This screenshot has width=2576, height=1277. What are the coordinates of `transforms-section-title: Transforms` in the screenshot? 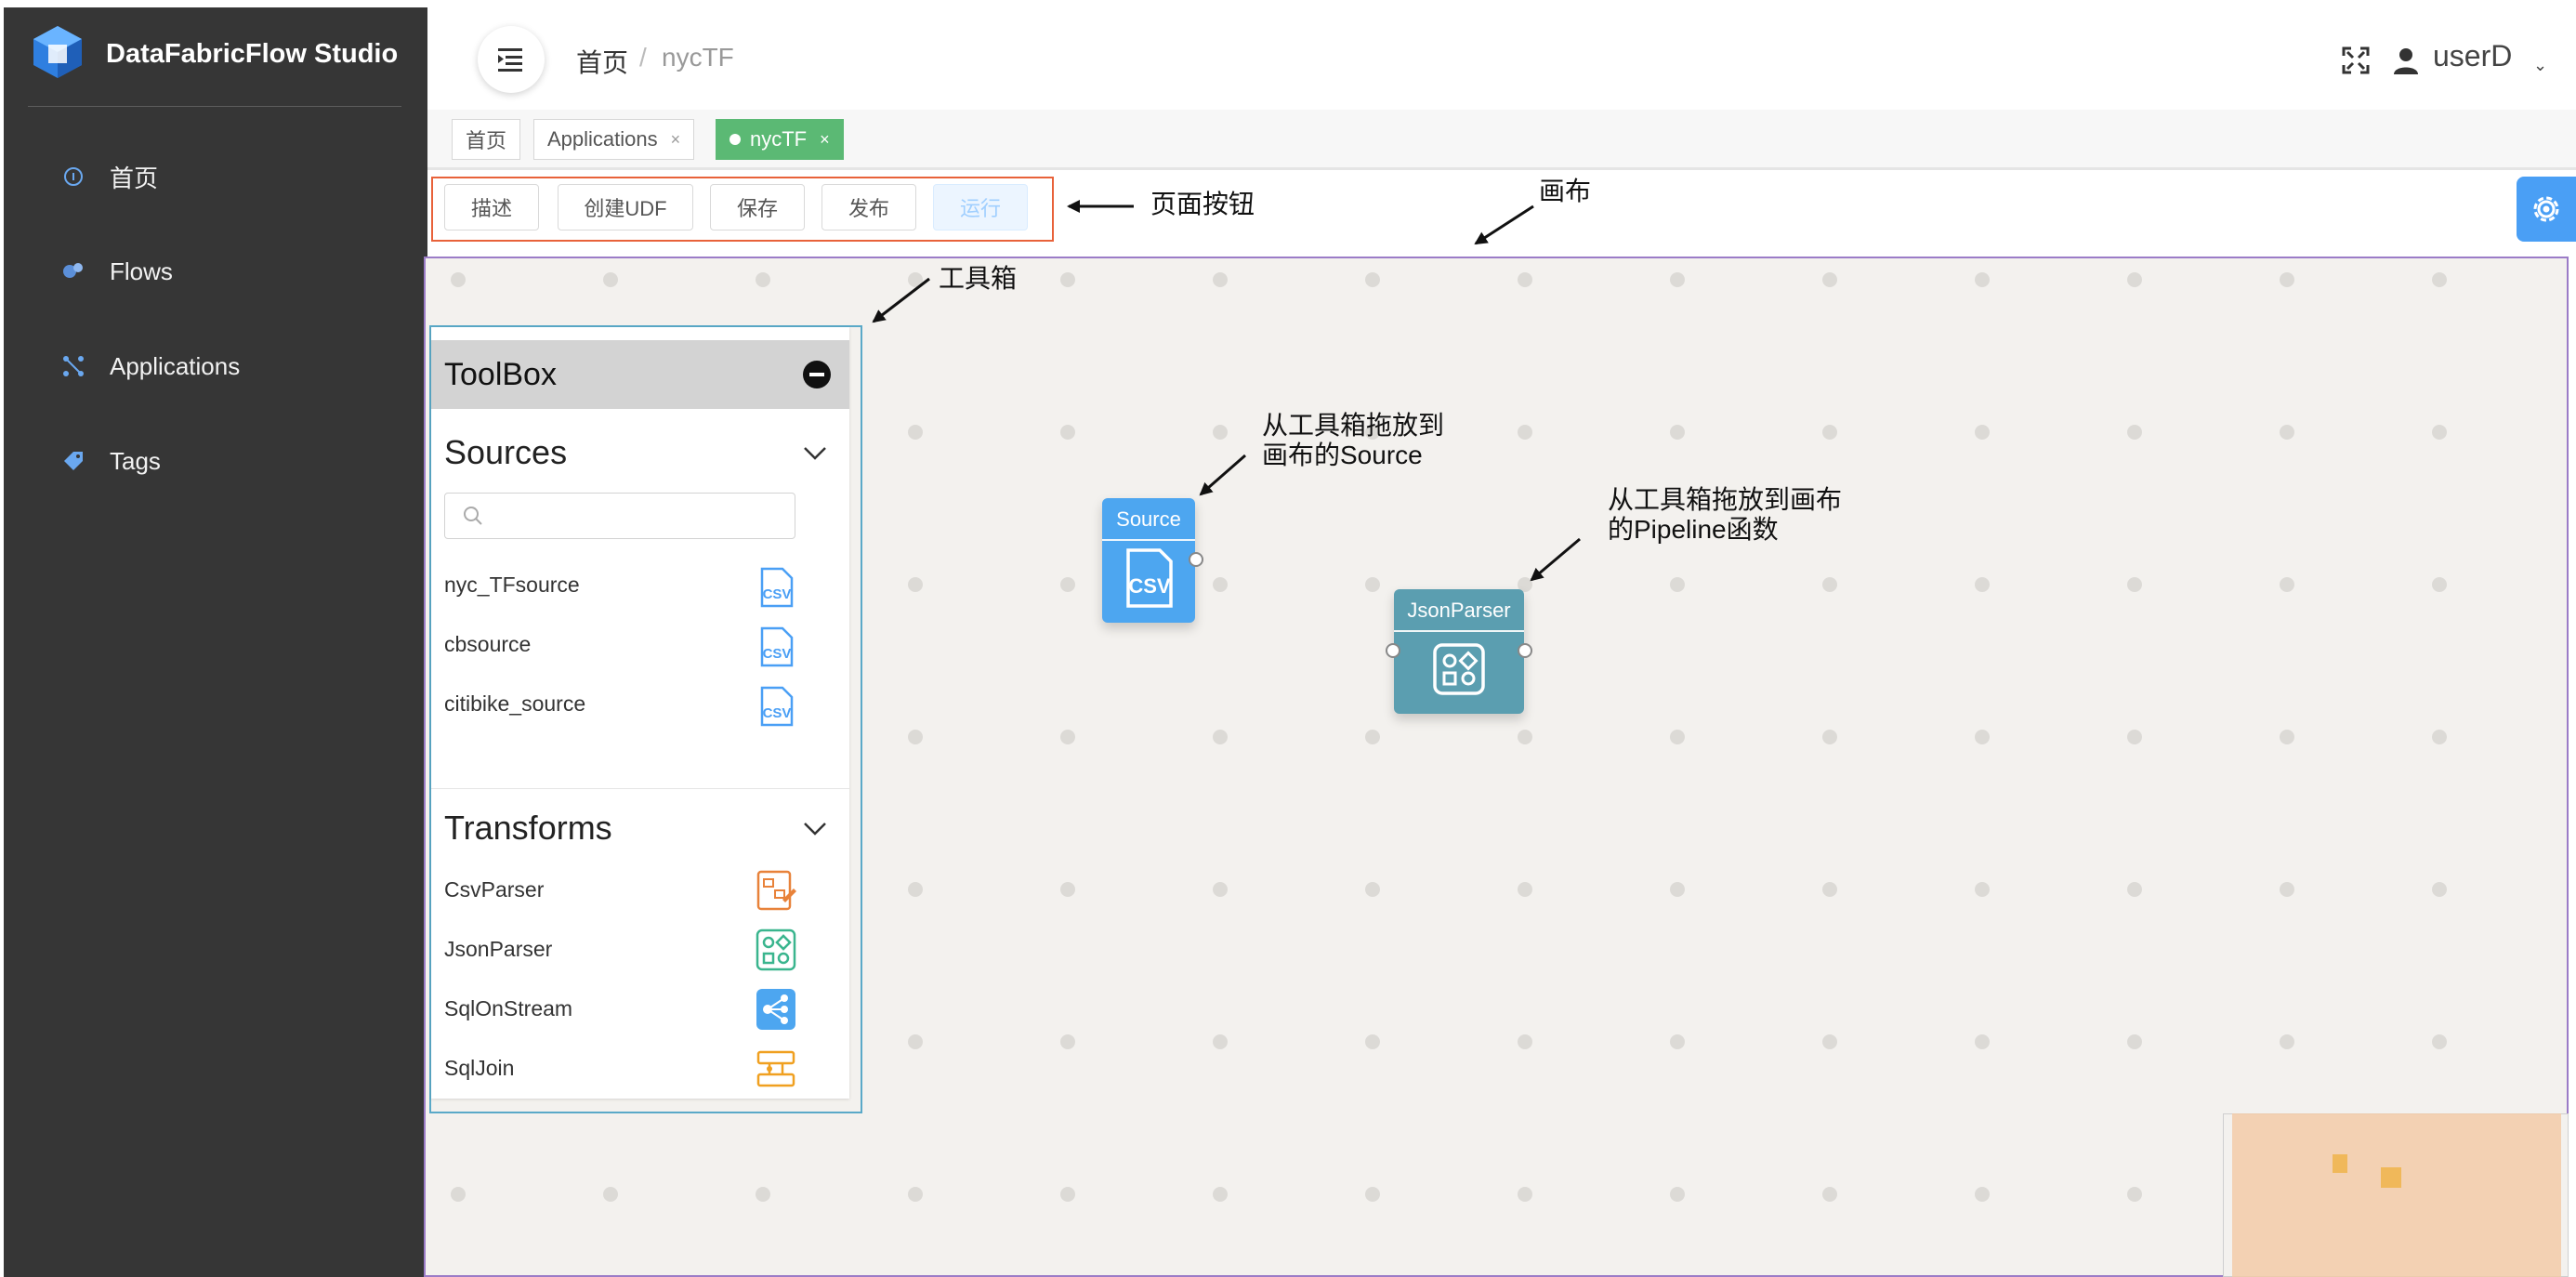 It's located at (528, 829).